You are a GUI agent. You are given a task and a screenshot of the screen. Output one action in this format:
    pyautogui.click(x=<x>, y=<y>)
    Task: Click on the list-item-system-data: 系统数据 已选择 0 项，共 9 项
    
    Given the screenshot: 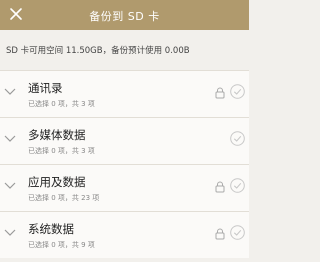 What is the action you would take?
    pyautogui.click(x=124, y=234)
    